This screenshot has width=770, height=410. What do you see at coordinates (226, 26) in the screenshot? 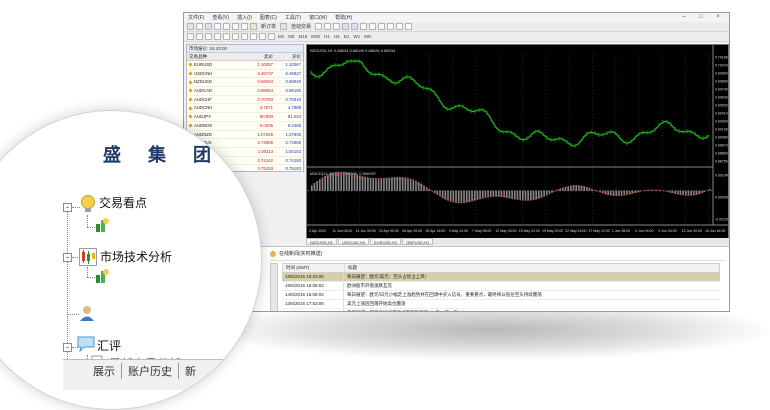
I see `navigator-icon` at bounding box center [226, 26].